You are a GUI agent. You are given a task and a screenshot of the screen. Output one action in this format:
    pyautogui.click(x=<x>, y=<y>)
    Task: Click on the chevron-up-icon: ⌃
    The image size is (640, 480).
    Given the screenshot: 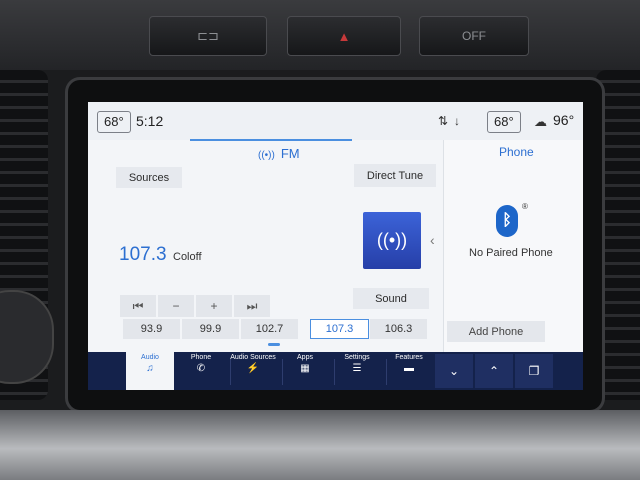 What is the action you would take?
    pyautogui.click(x=494, y=371)
    